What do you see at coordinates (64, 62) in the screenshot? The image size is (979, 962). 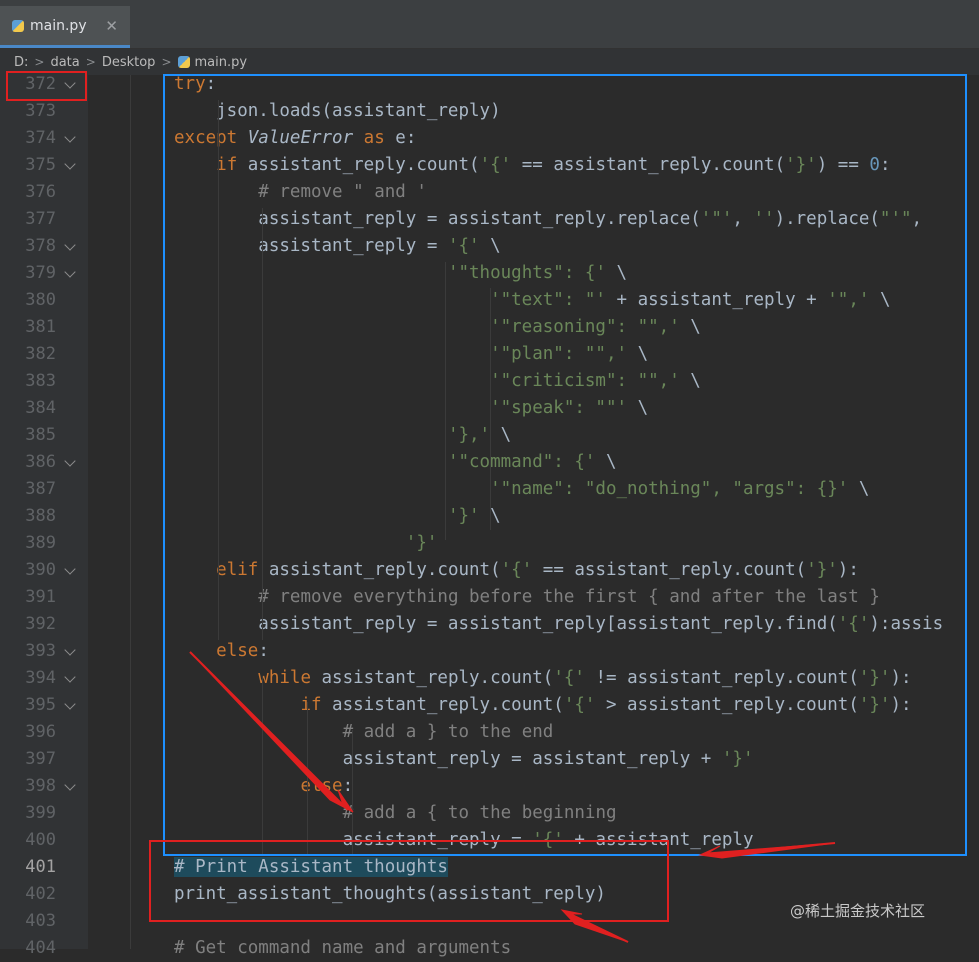 I see `breadcrumb-item-data: data` at bounding box center [64, 62].